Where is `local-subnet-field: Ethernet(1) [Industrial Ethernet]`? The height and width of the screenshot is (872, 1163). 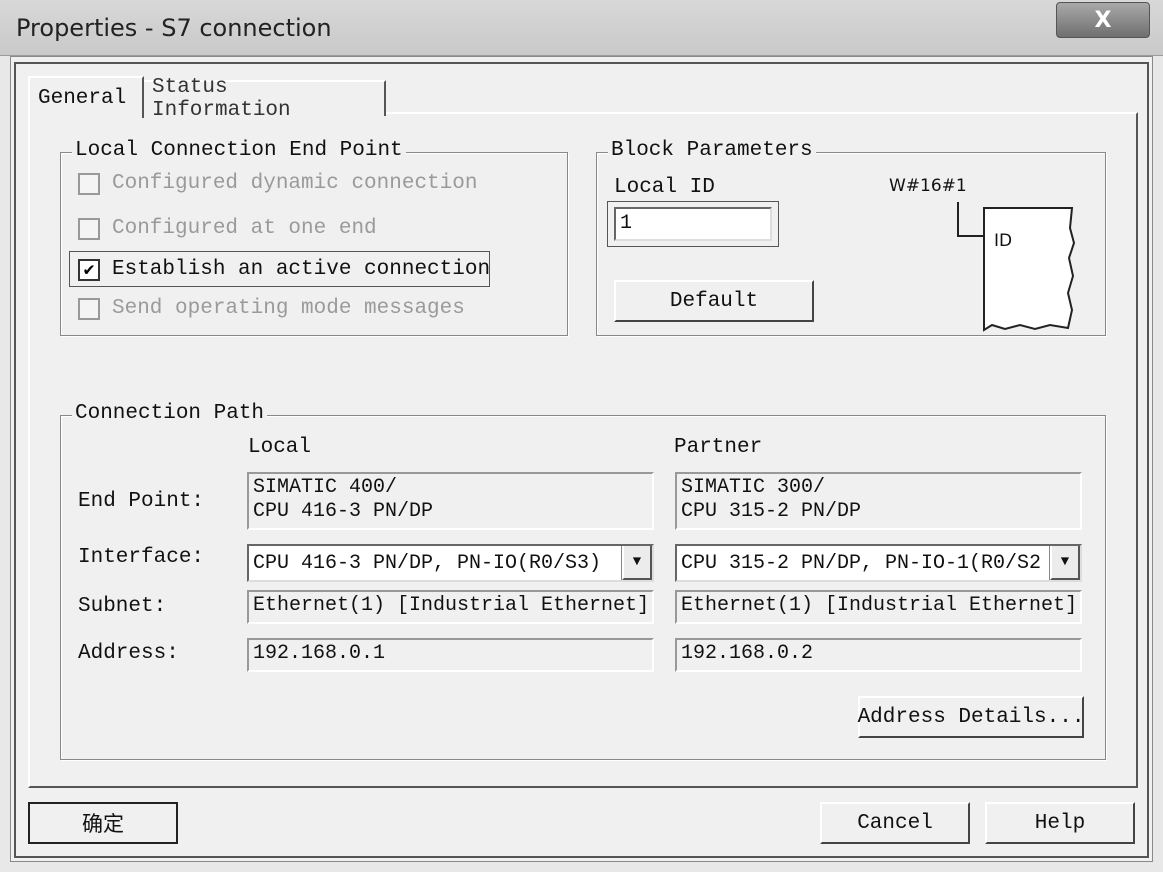
local-subnet-field: Ethernet(1) [Industrial Ethernet] is located at coordinates (450, 607).